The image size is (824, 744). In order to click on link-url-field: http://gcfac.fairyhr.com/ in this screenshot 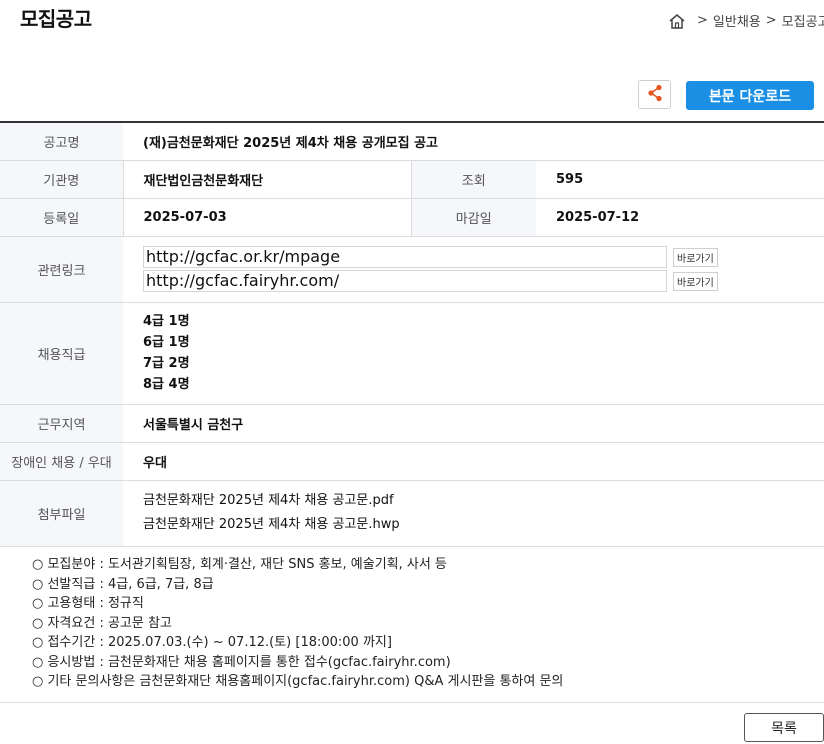, I will do `click(405, 281)`.